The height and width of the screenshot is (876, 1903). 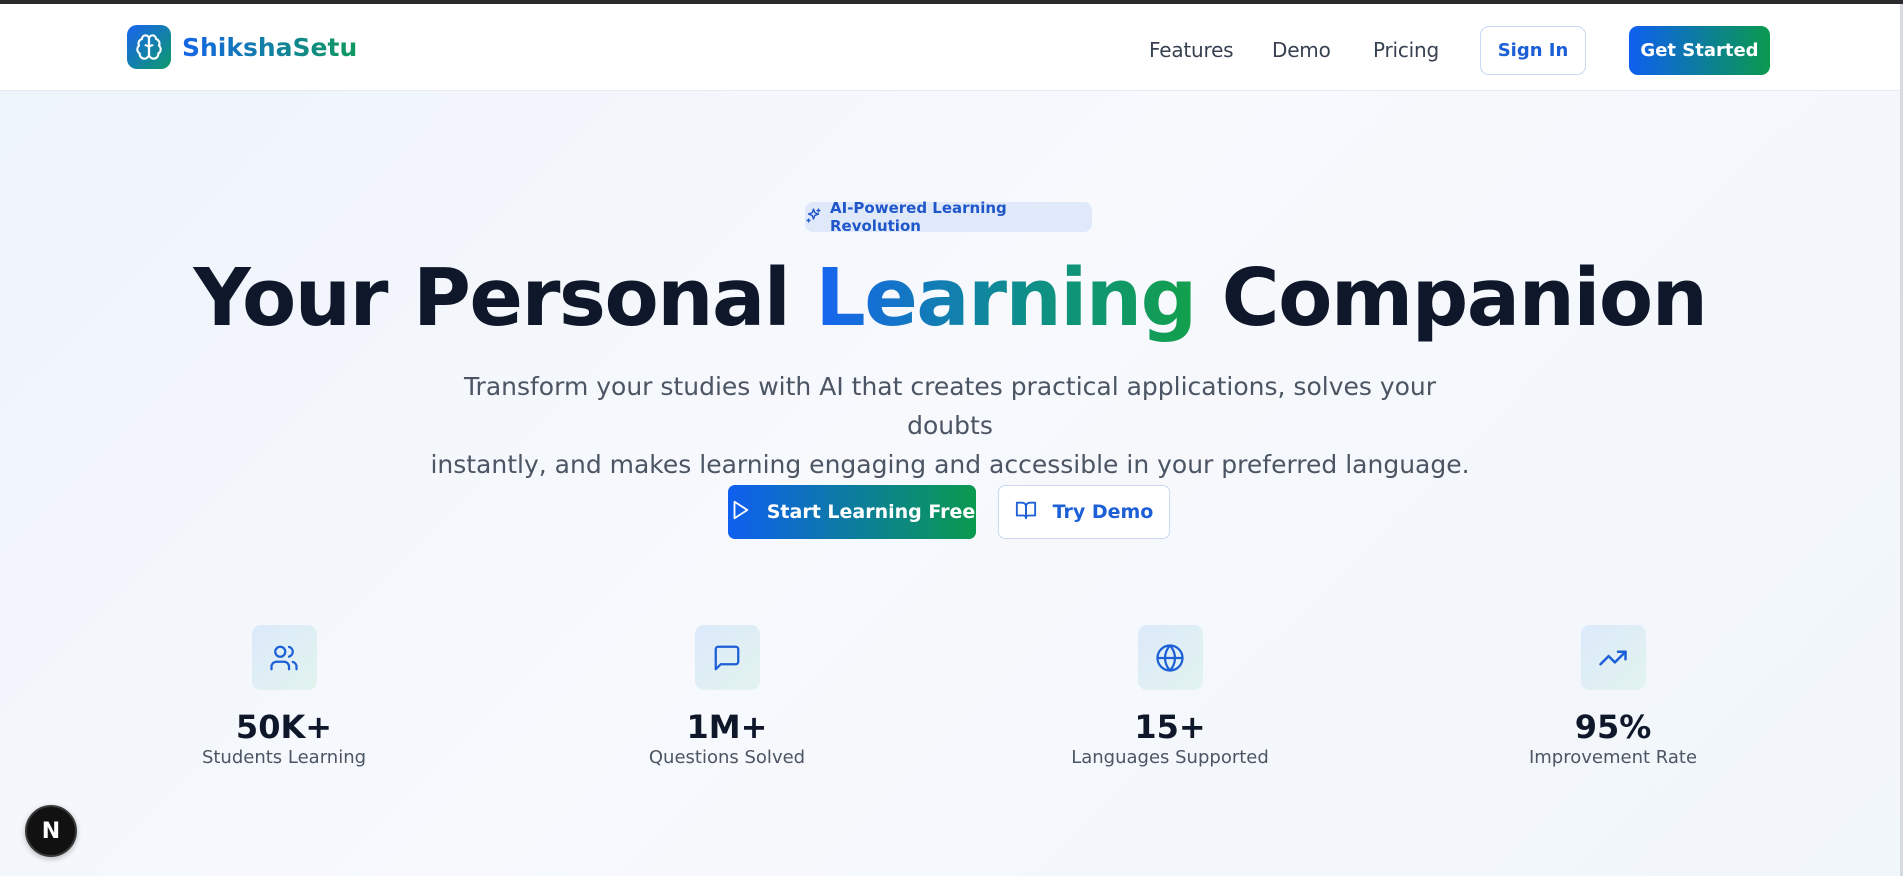 I want to click on start-learning-button: Start Learning Free, so click(x=852, y=512).